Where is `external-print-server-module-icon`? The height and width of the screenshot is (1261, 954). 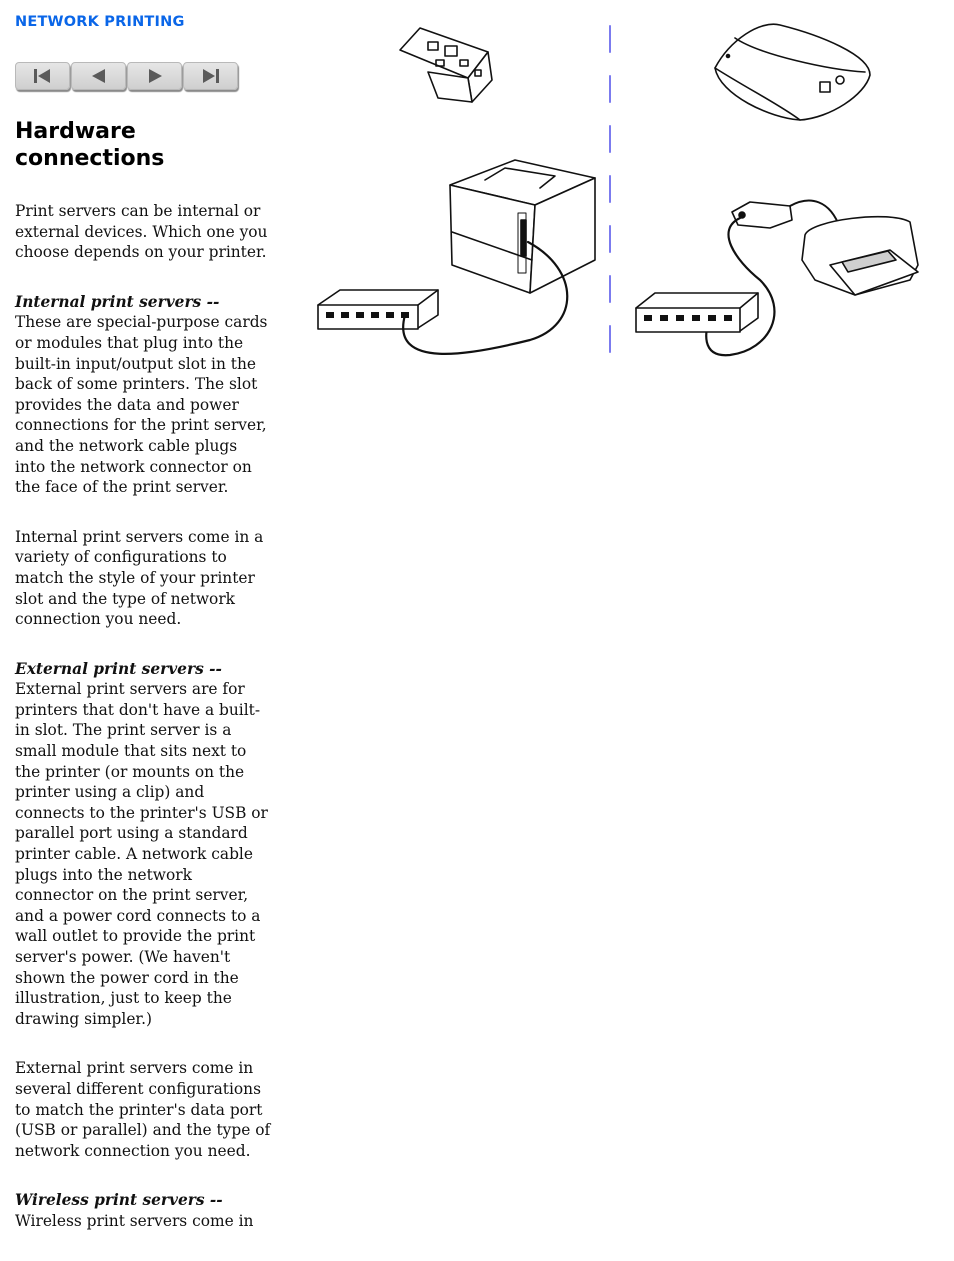
external-print-server-module-icon is located at coordinates (762, 215).